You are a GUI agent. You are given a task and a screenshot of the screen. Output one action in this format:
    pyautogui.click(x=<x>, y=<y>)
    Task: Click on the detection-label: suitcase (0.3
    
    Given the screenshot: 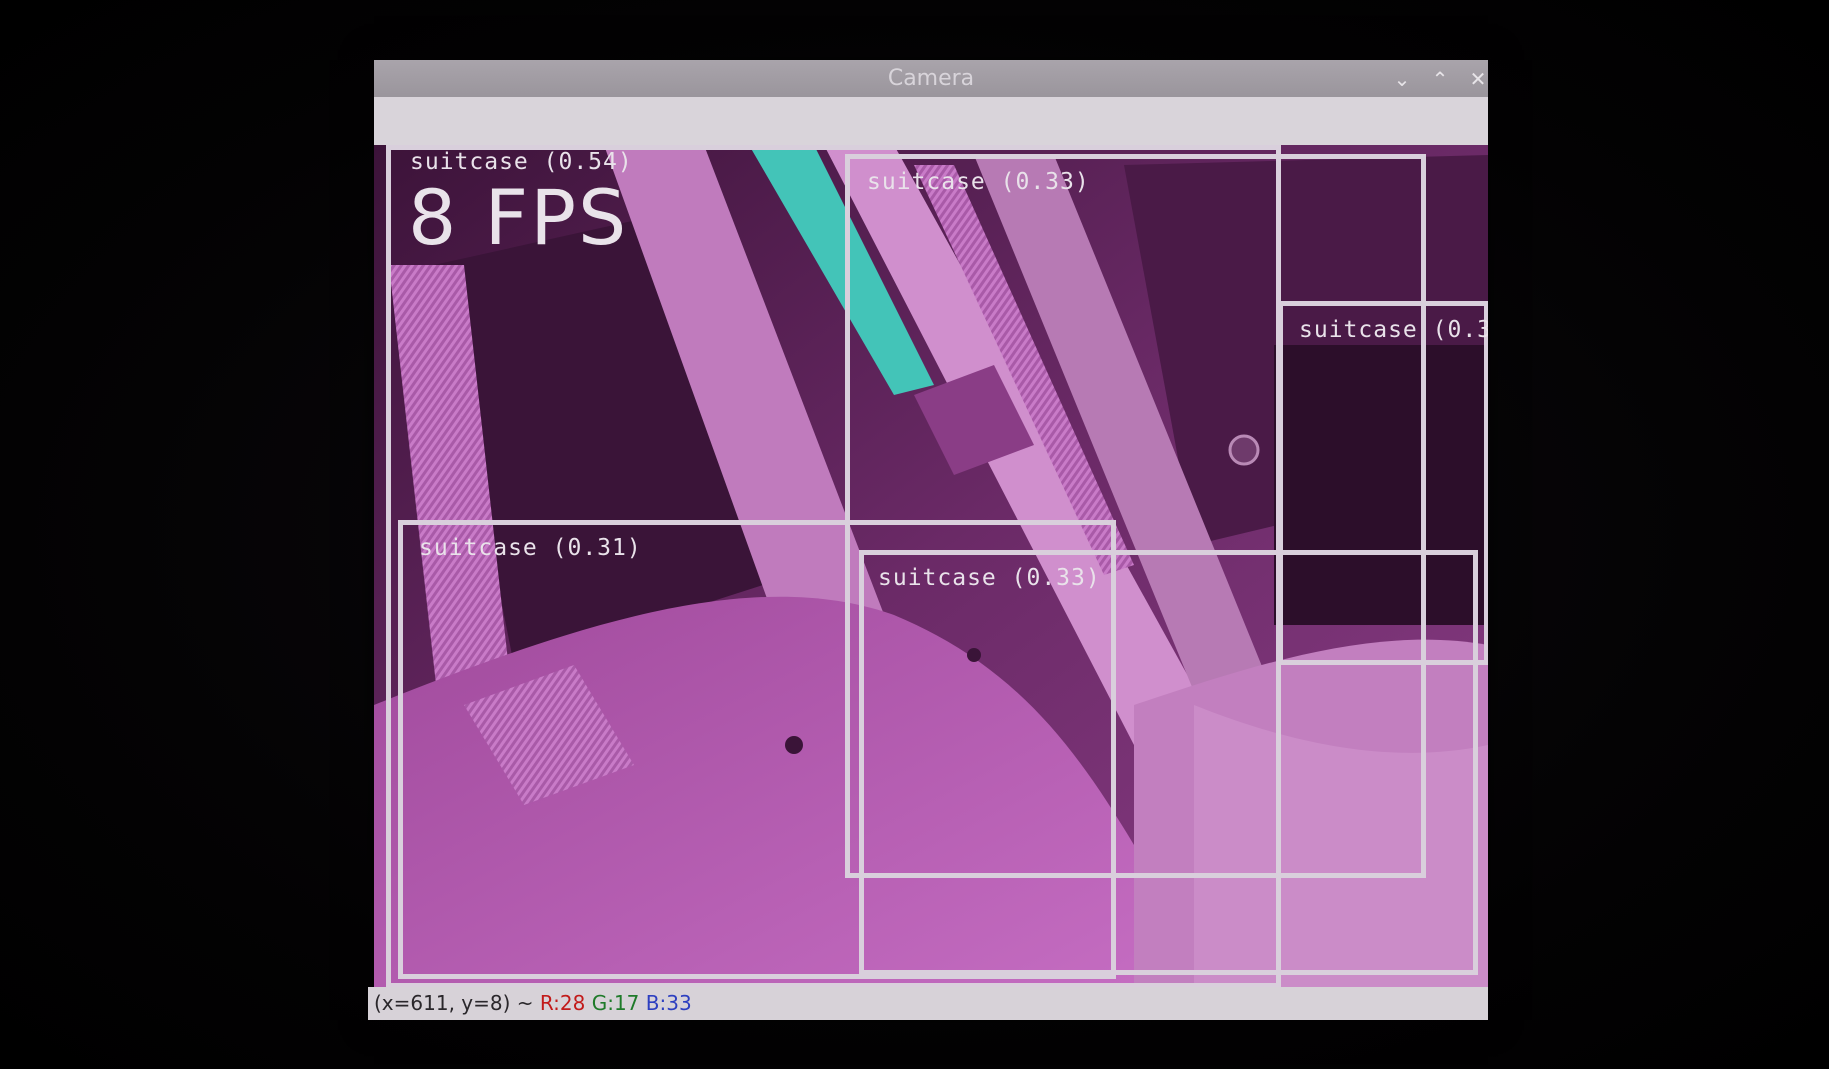 What is the action you would take?
    pyautogui.click(x=1393, y=330)
    